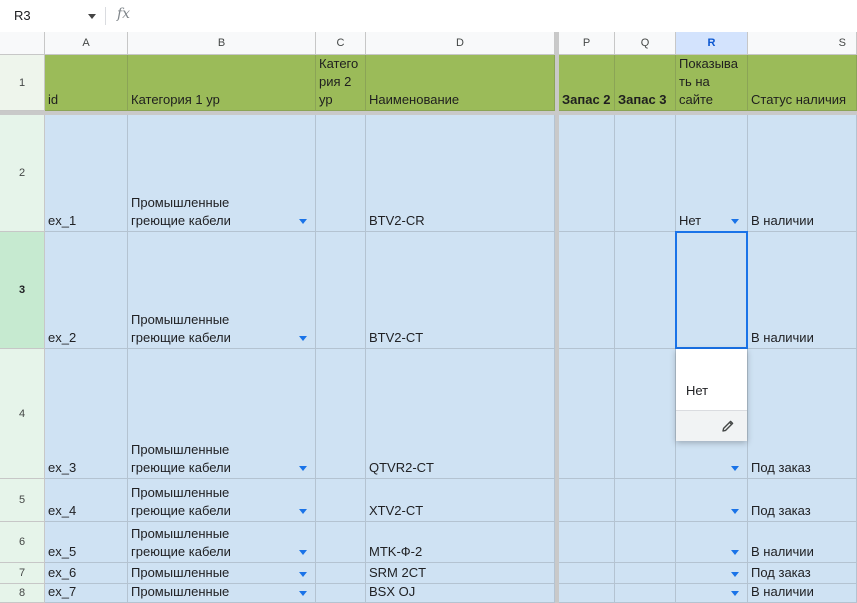 This screenshot has width=857, height=603. Describe the element at coordinates (222, 43) in the screenshot. I see `column-header-b: B` at that location.